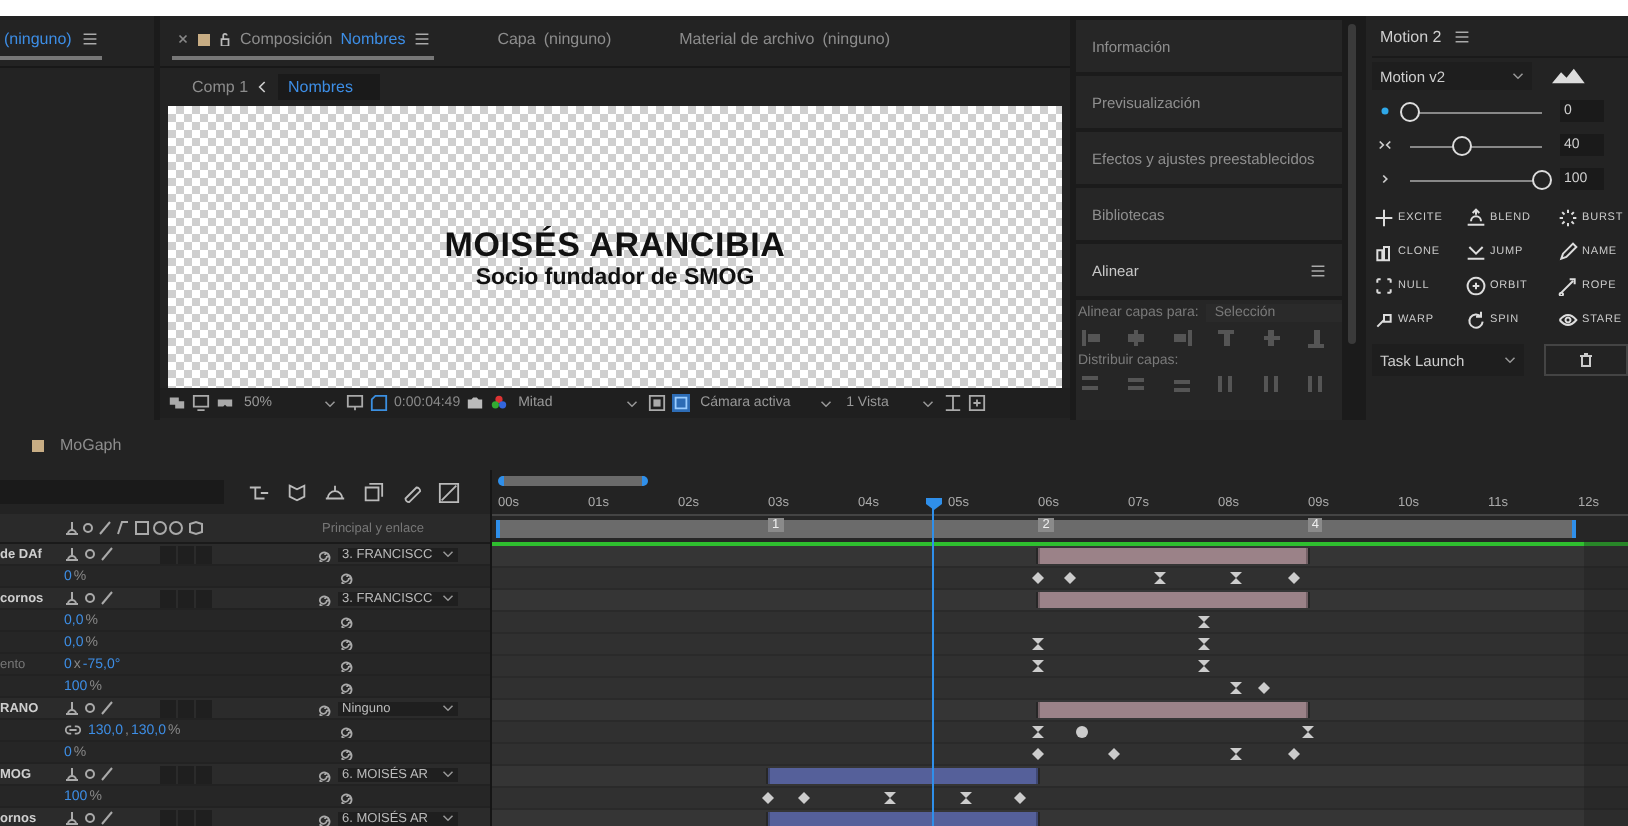 This screenshot has height=826, width=1628. Describe the element at coordinates (51, 41) in the screenshot. I see `project-tab: (ninguno)` at that location.